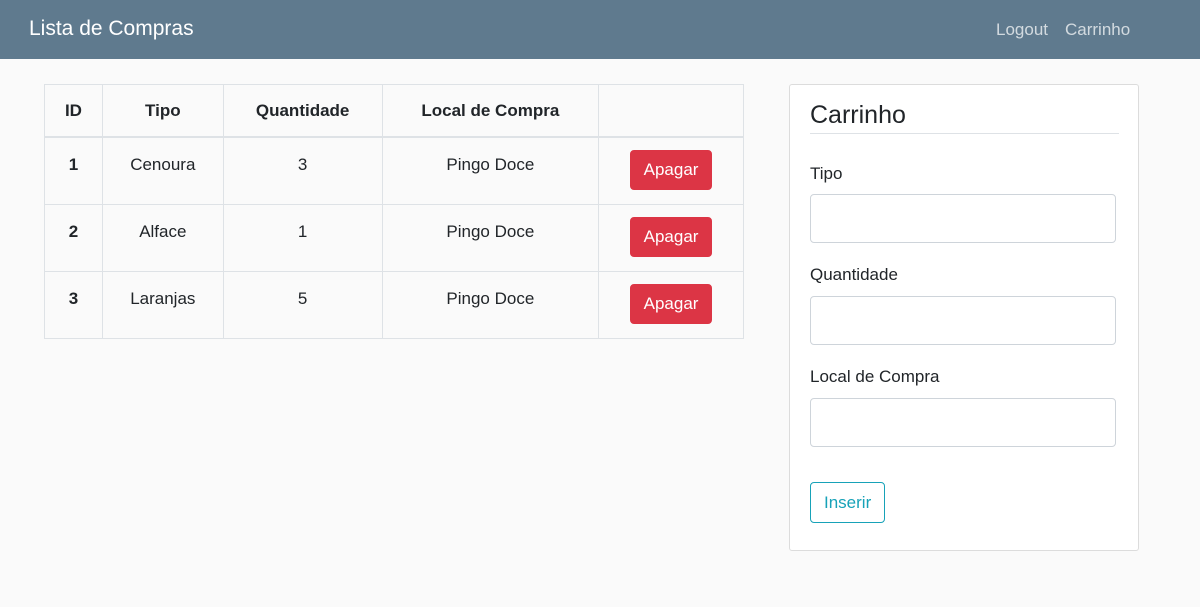  I want to click on local-input, so click(963, 422).